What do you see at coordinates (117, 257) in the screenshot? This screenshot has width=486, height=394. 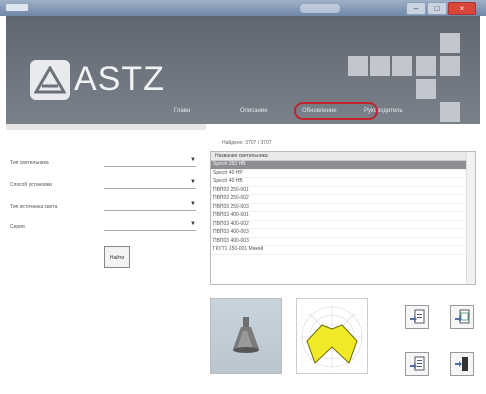 I see `find-button: Найти` at bounding box center [117, 257].